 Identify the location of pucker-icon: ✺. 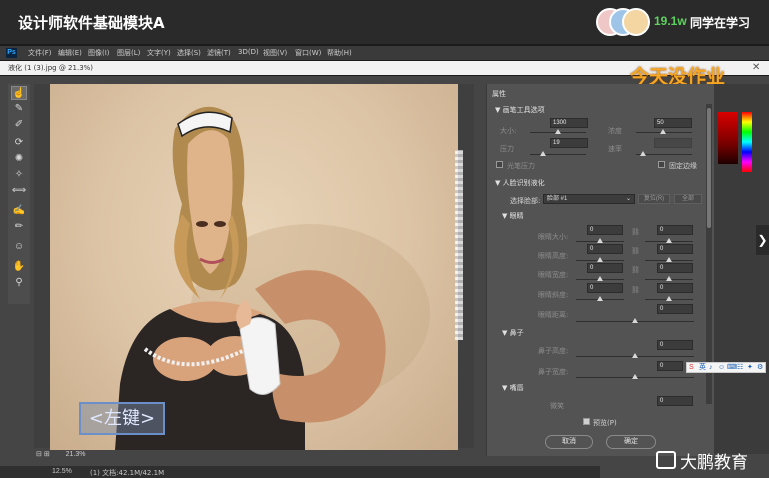
(19, 159).